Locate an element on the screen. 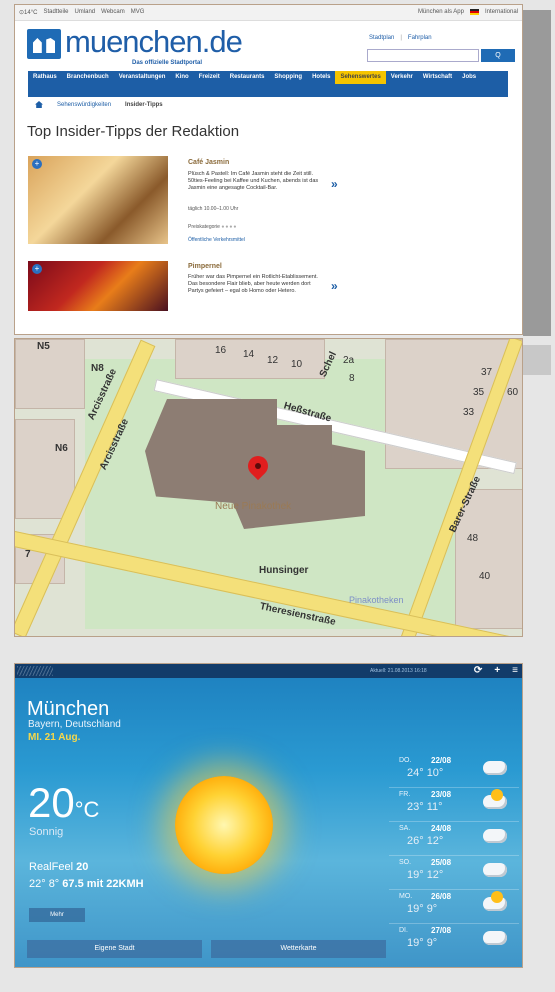 The image size is (555, 992). stadtplan-link: Stadtplan is located at coordinates (381, 38).